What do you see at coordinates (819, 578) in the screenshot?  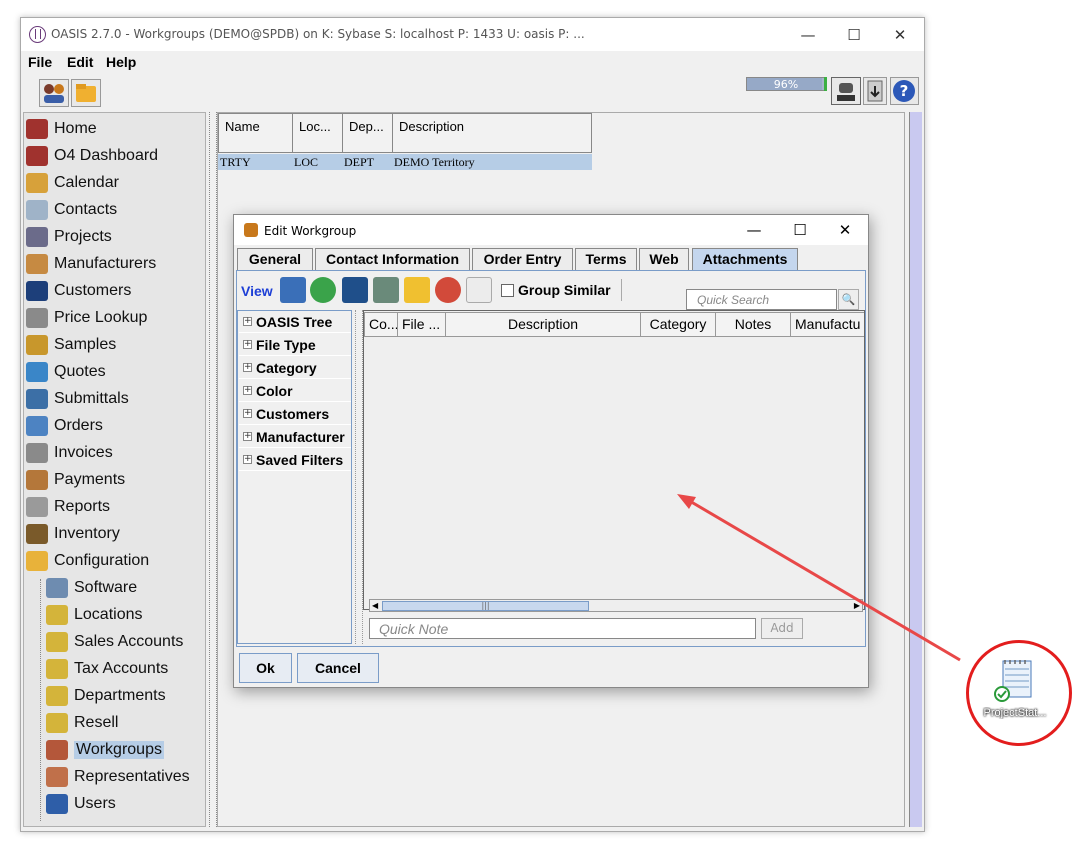 I see `annotation-arrow` at bounding box center [819, 578].